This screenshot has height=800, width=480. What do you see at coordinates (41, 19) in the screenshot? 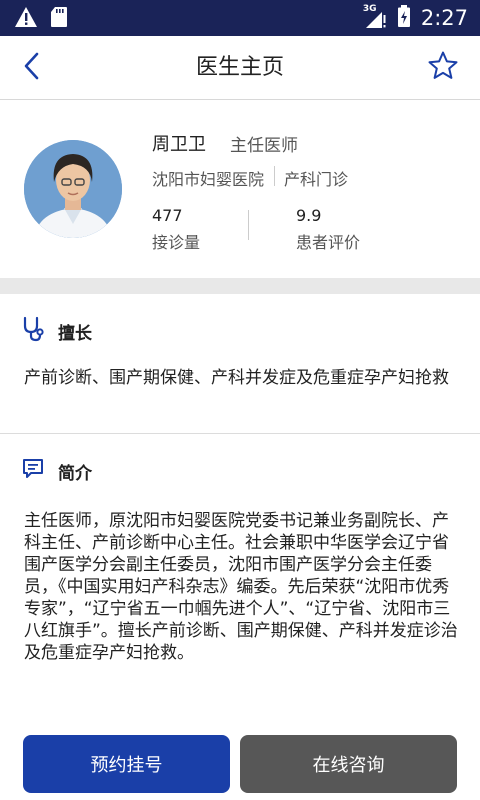
I see `status-notifications` at bounding box center [41, 19].